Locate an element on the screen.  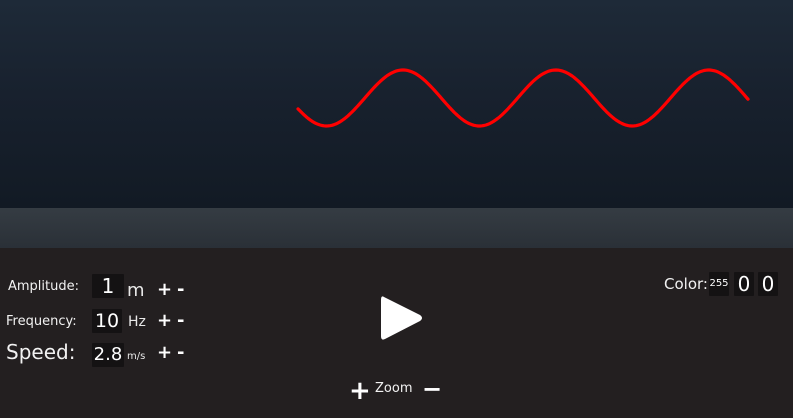
amplitude-label: Amplitude: is located at coordinates (43, 286).